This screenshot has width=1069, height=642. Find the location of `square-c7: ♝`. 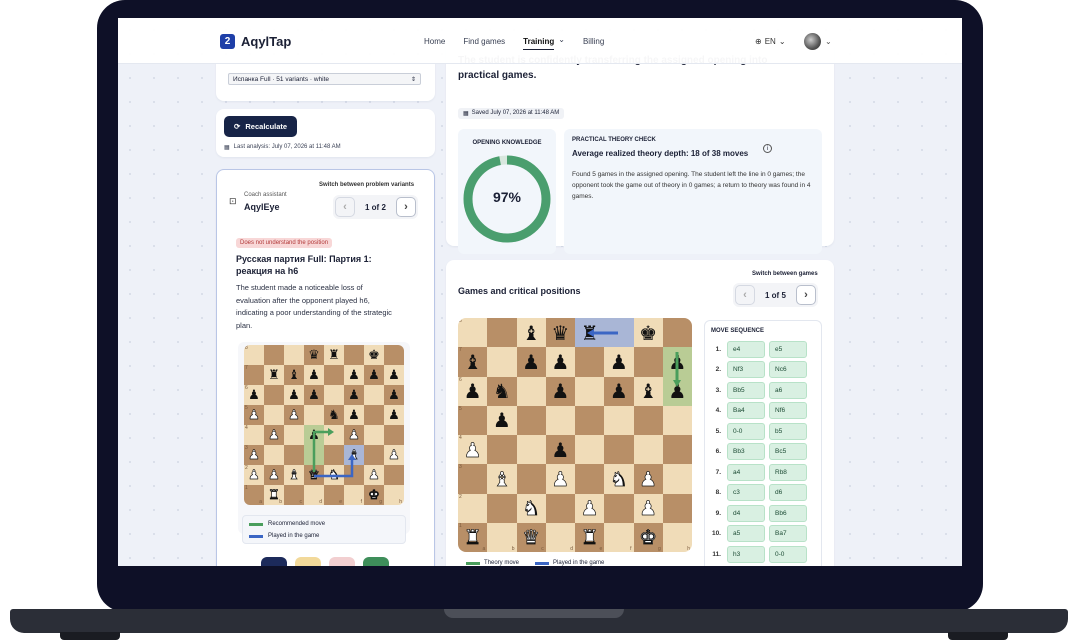

square-c7: ♝ is located at coordinates (294, 375).